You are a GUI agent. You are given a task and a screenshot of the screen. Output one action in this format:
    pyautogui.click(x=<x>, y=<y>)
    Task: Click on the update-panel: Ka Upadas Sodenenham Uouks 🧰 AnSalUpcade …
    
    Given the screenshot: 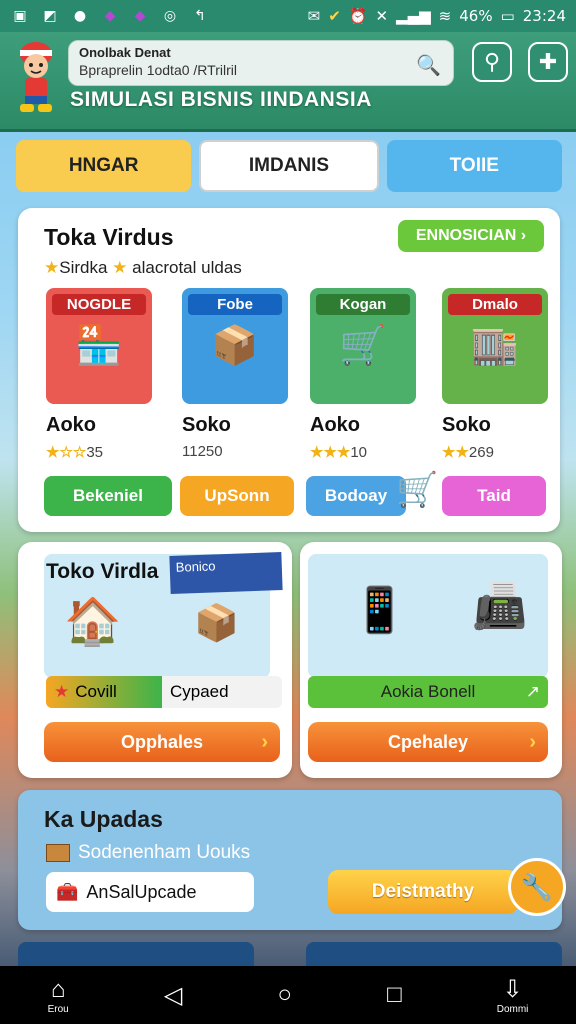 What is the action you would take?
    pyautogui.click(x=292, y=860)
    